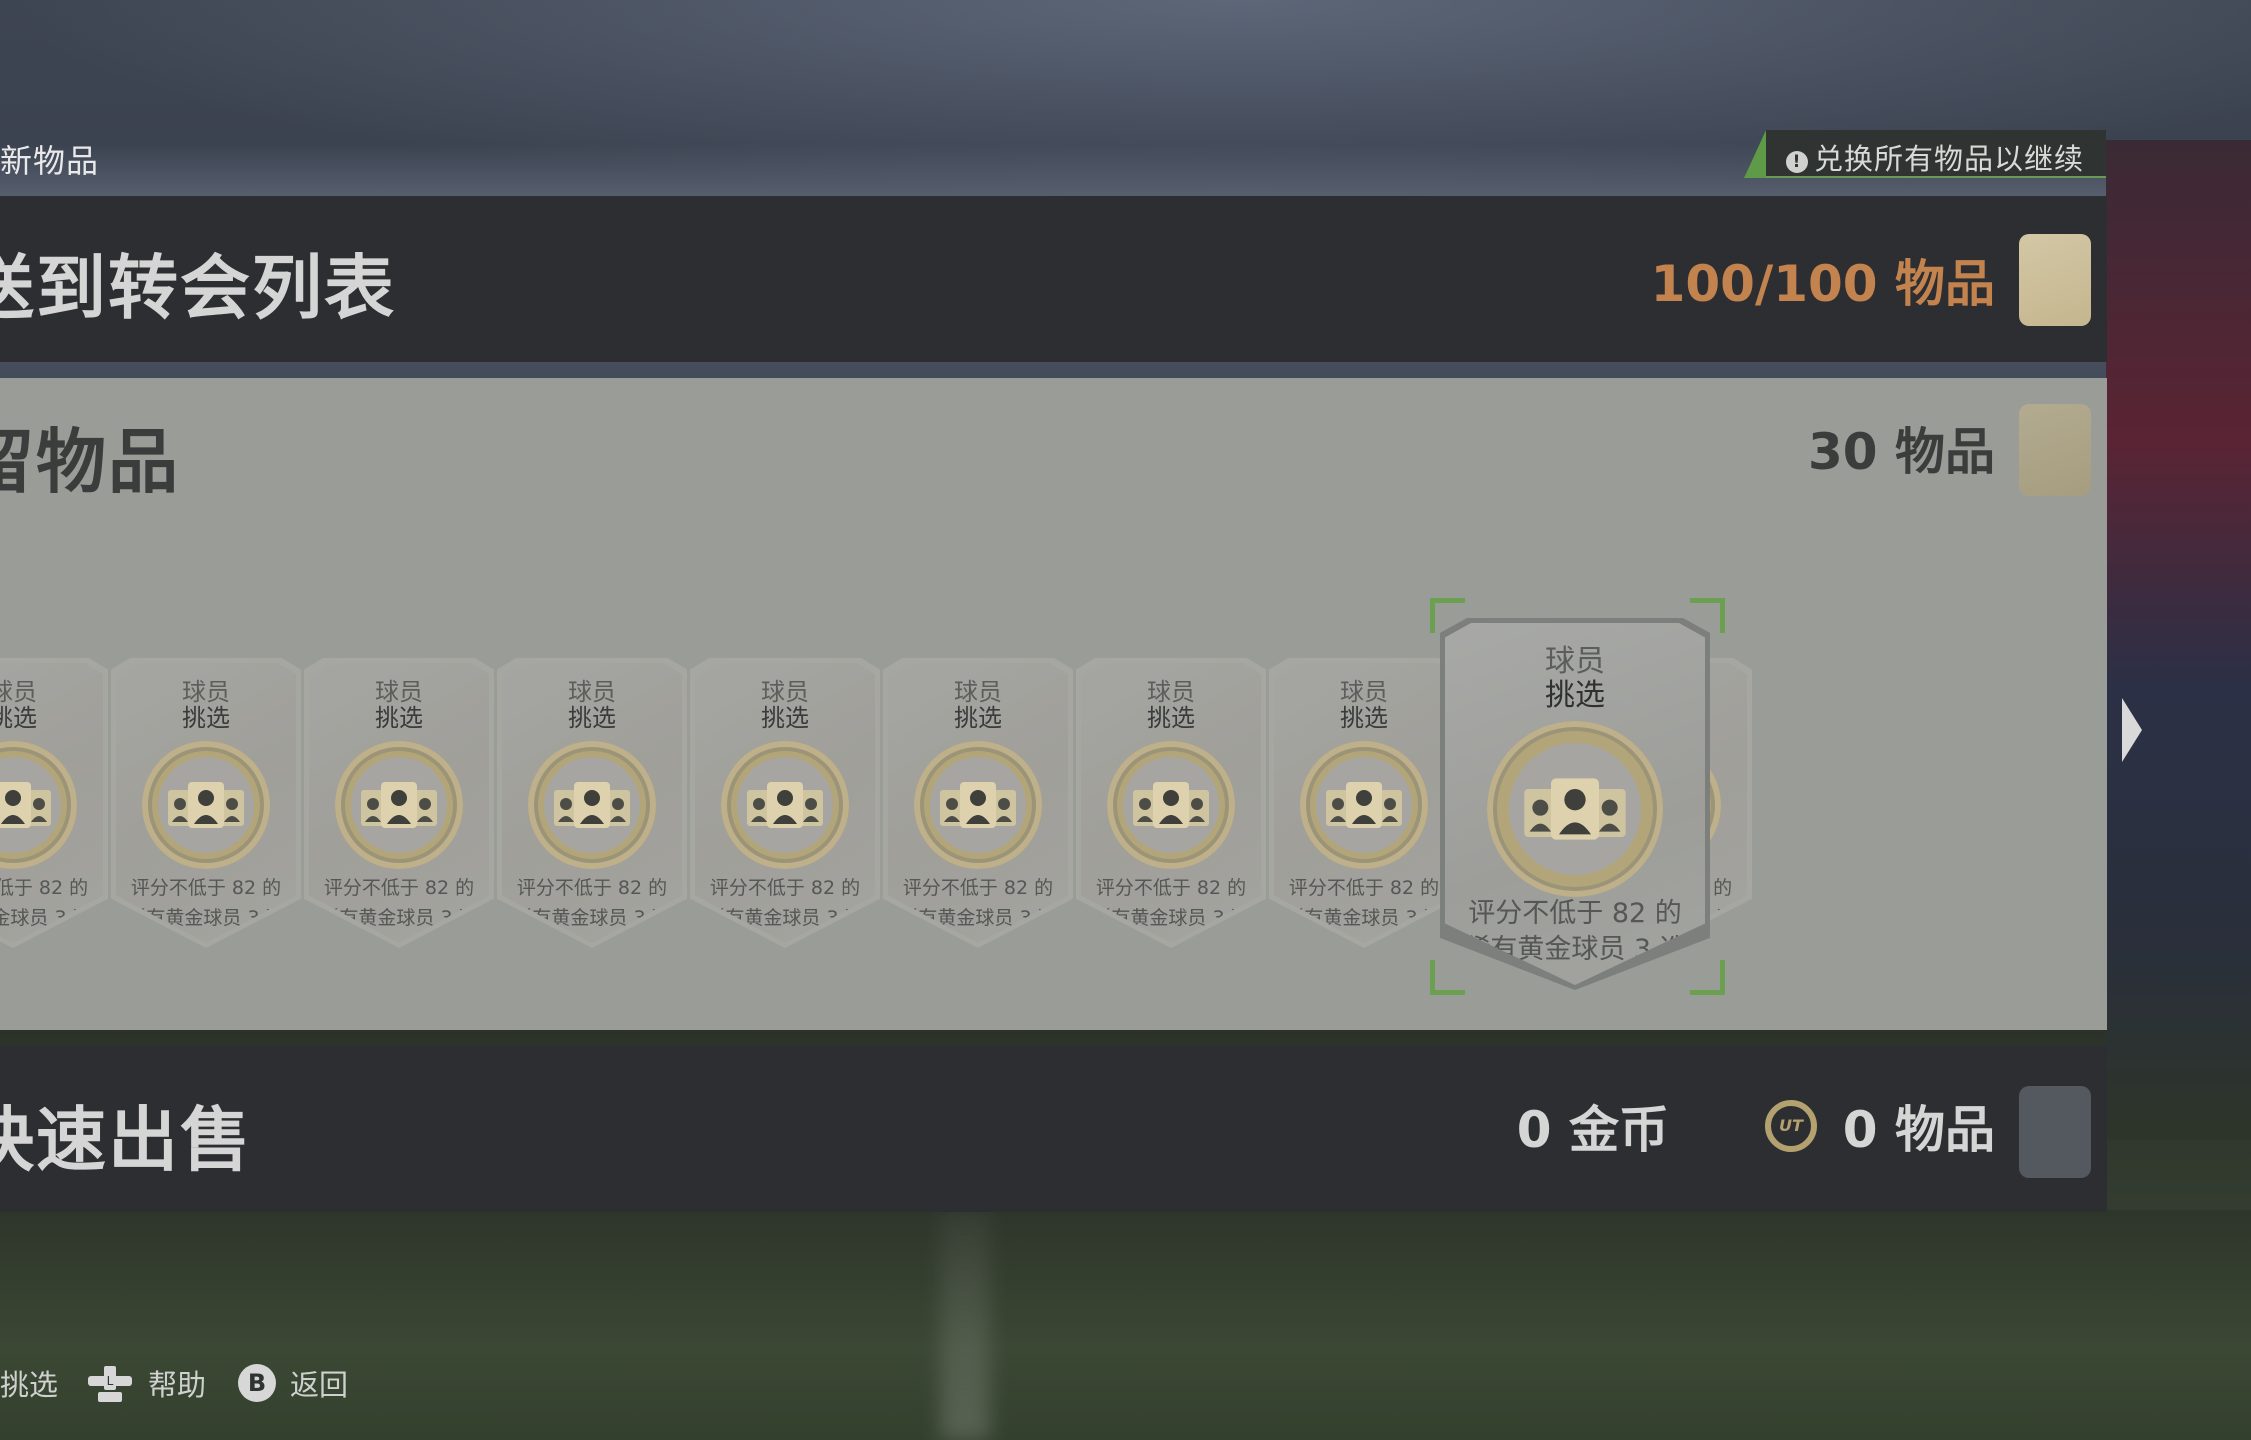 This screenshot has height=1440, width=2251. Describe the element at coordinates (50, 161) in the screenshot. I see `page-title: 新物品` at that location.